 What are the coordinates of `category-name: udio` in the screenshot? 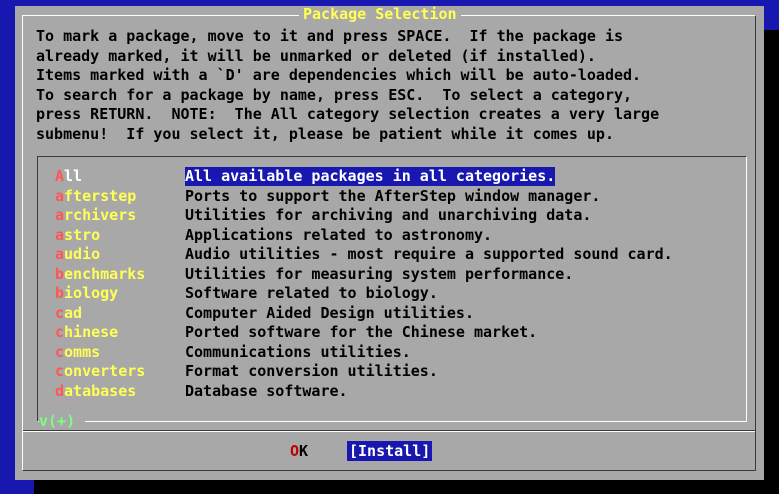 It's located at (82, 254).